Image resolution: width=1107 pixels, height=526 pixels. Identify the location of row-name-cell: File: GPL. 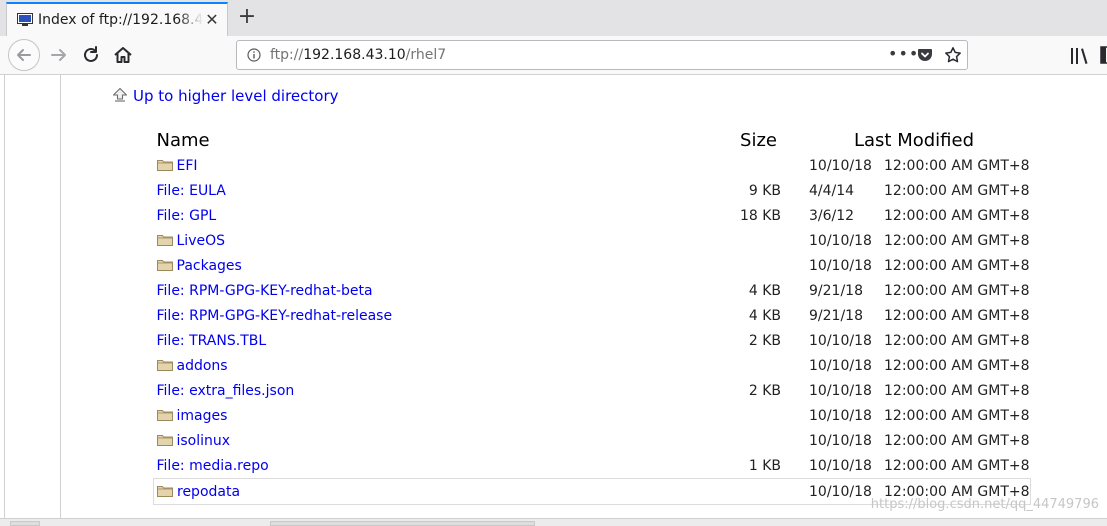
(436, 215).